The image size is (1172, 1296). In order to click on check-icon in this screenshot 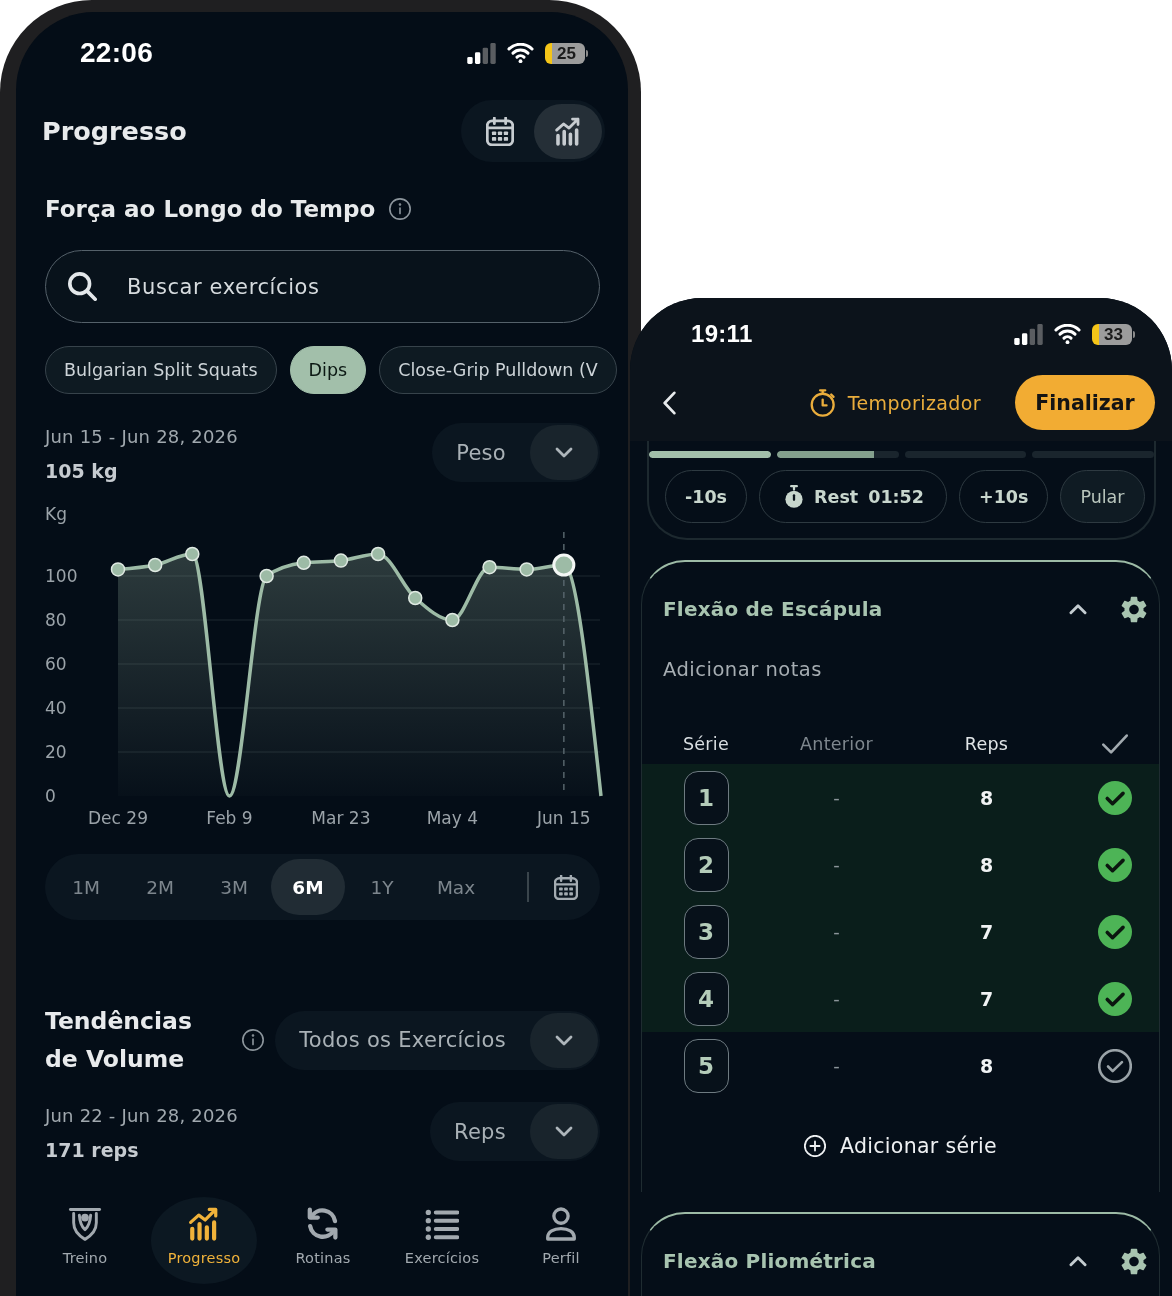, I will do `click(1114, 744)`.